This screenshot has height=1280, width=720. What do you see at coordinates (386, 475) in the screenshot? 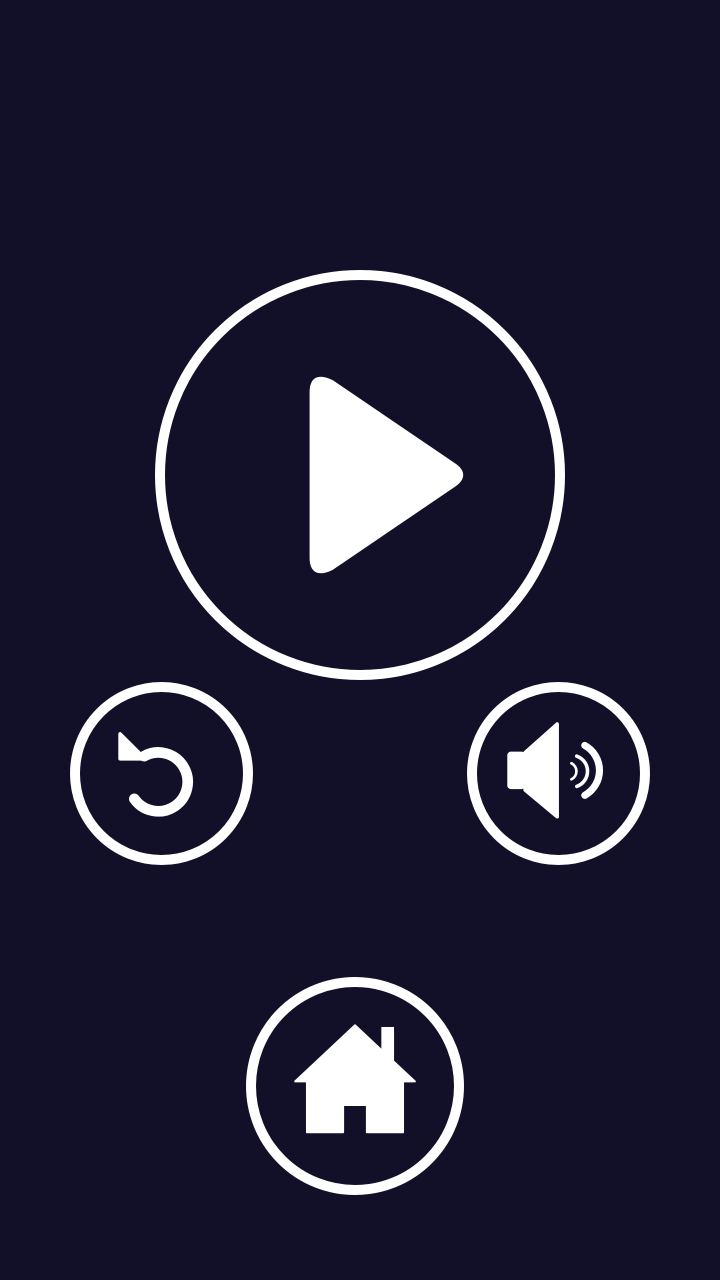
I see `play-icon` at bounding box center [386, 475].